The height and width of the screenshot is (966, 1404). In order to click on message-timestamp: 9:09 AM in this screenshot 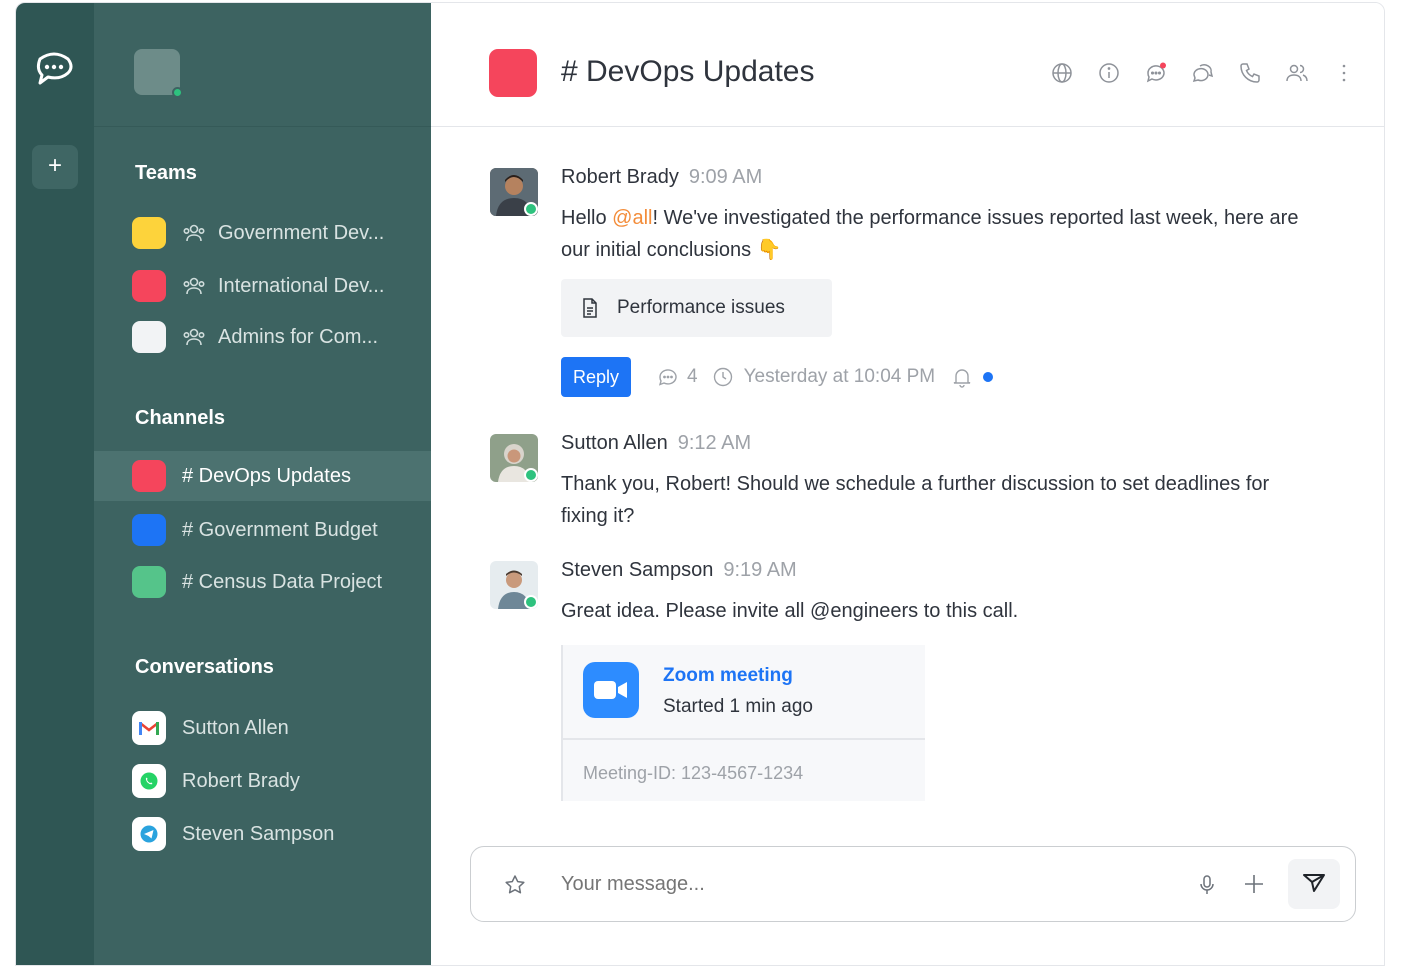, I will do `click(725, 177)`.